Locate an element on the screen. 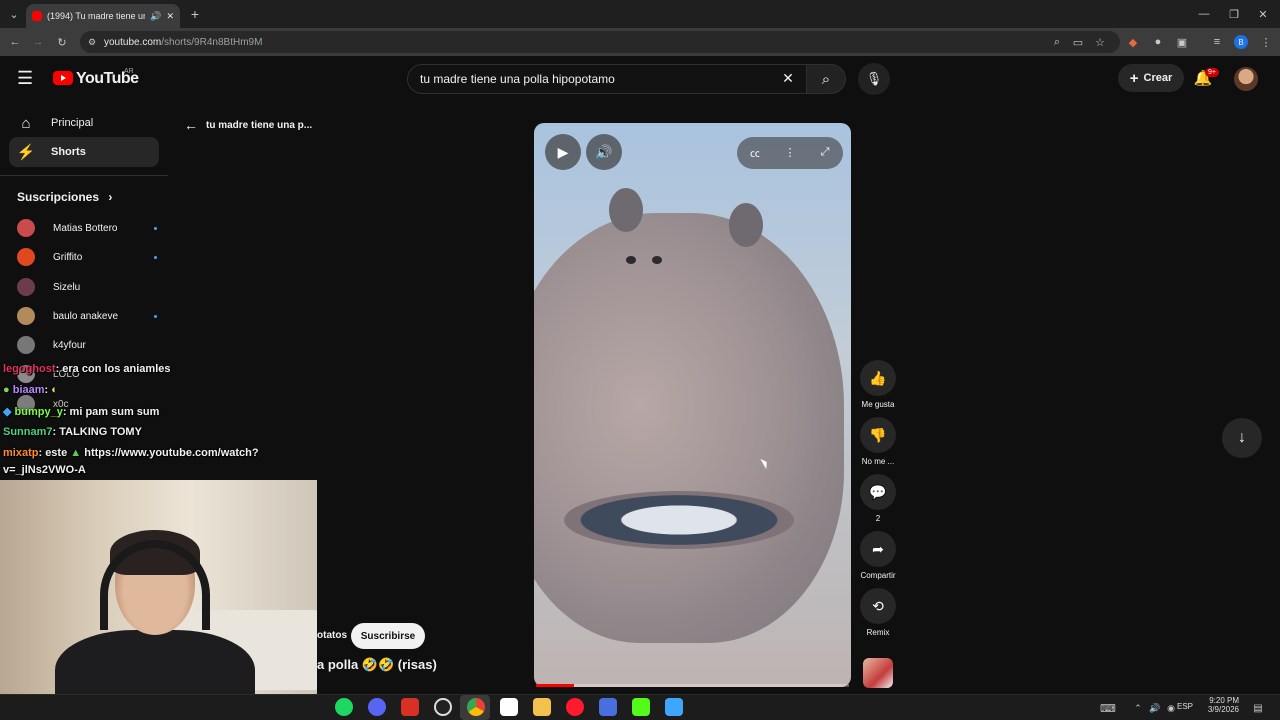 The width and height of the screenshot is (1280, 720). chat-message: legoghost: era con los aniamles is located at coordinates (87, 369).